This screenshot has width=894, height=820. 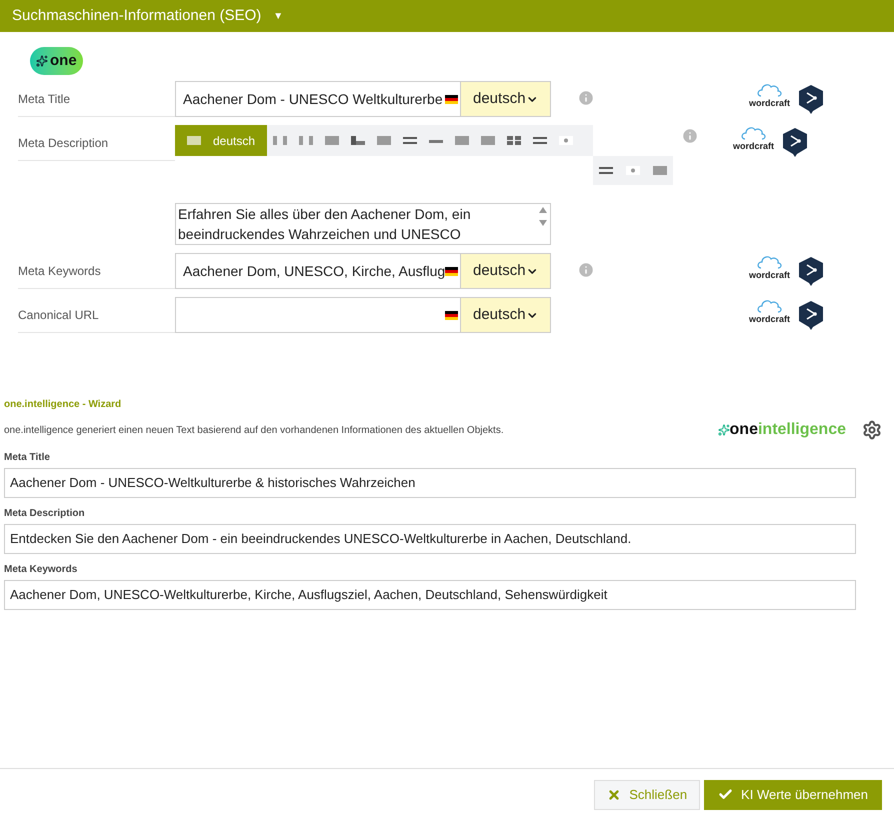 What do you see at coordinates (430, 539) in the screenshot?
I see `wizard-text-field: Entdecken Sie den Aachener Dom - ein beeindruckendes UNESCO-Weltkulturerbe in Aachen, Deutschland.` at bounding box center [430, 539].